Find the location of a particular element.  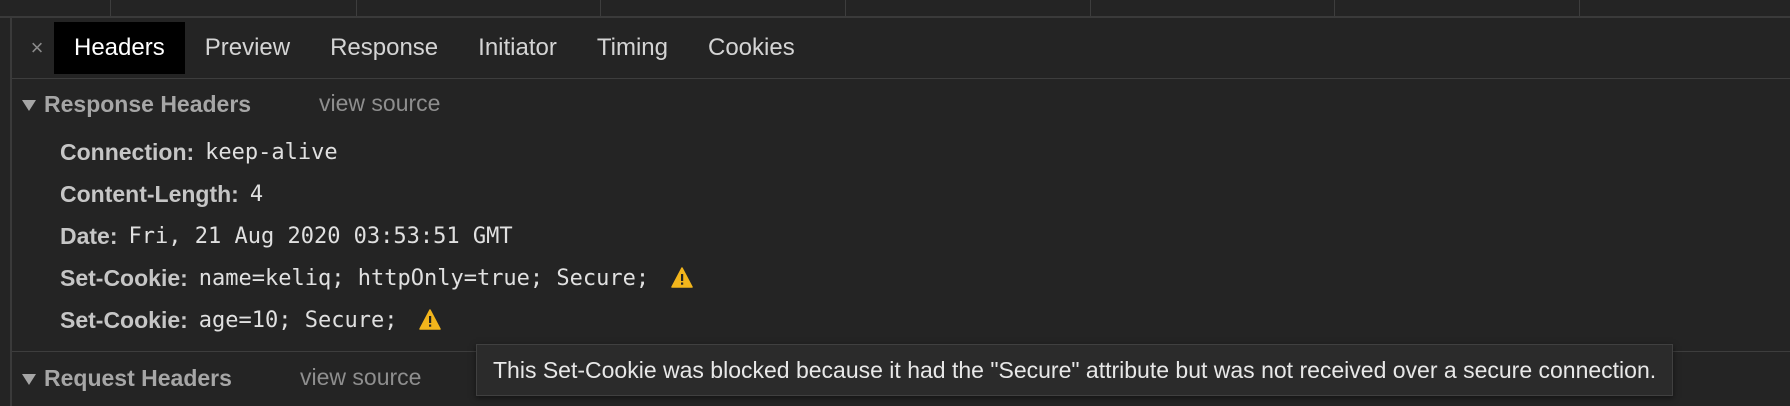

header-value: Fri, 21 Aug 2020 03:53:51 GMT is located at coordinates (320, 236).